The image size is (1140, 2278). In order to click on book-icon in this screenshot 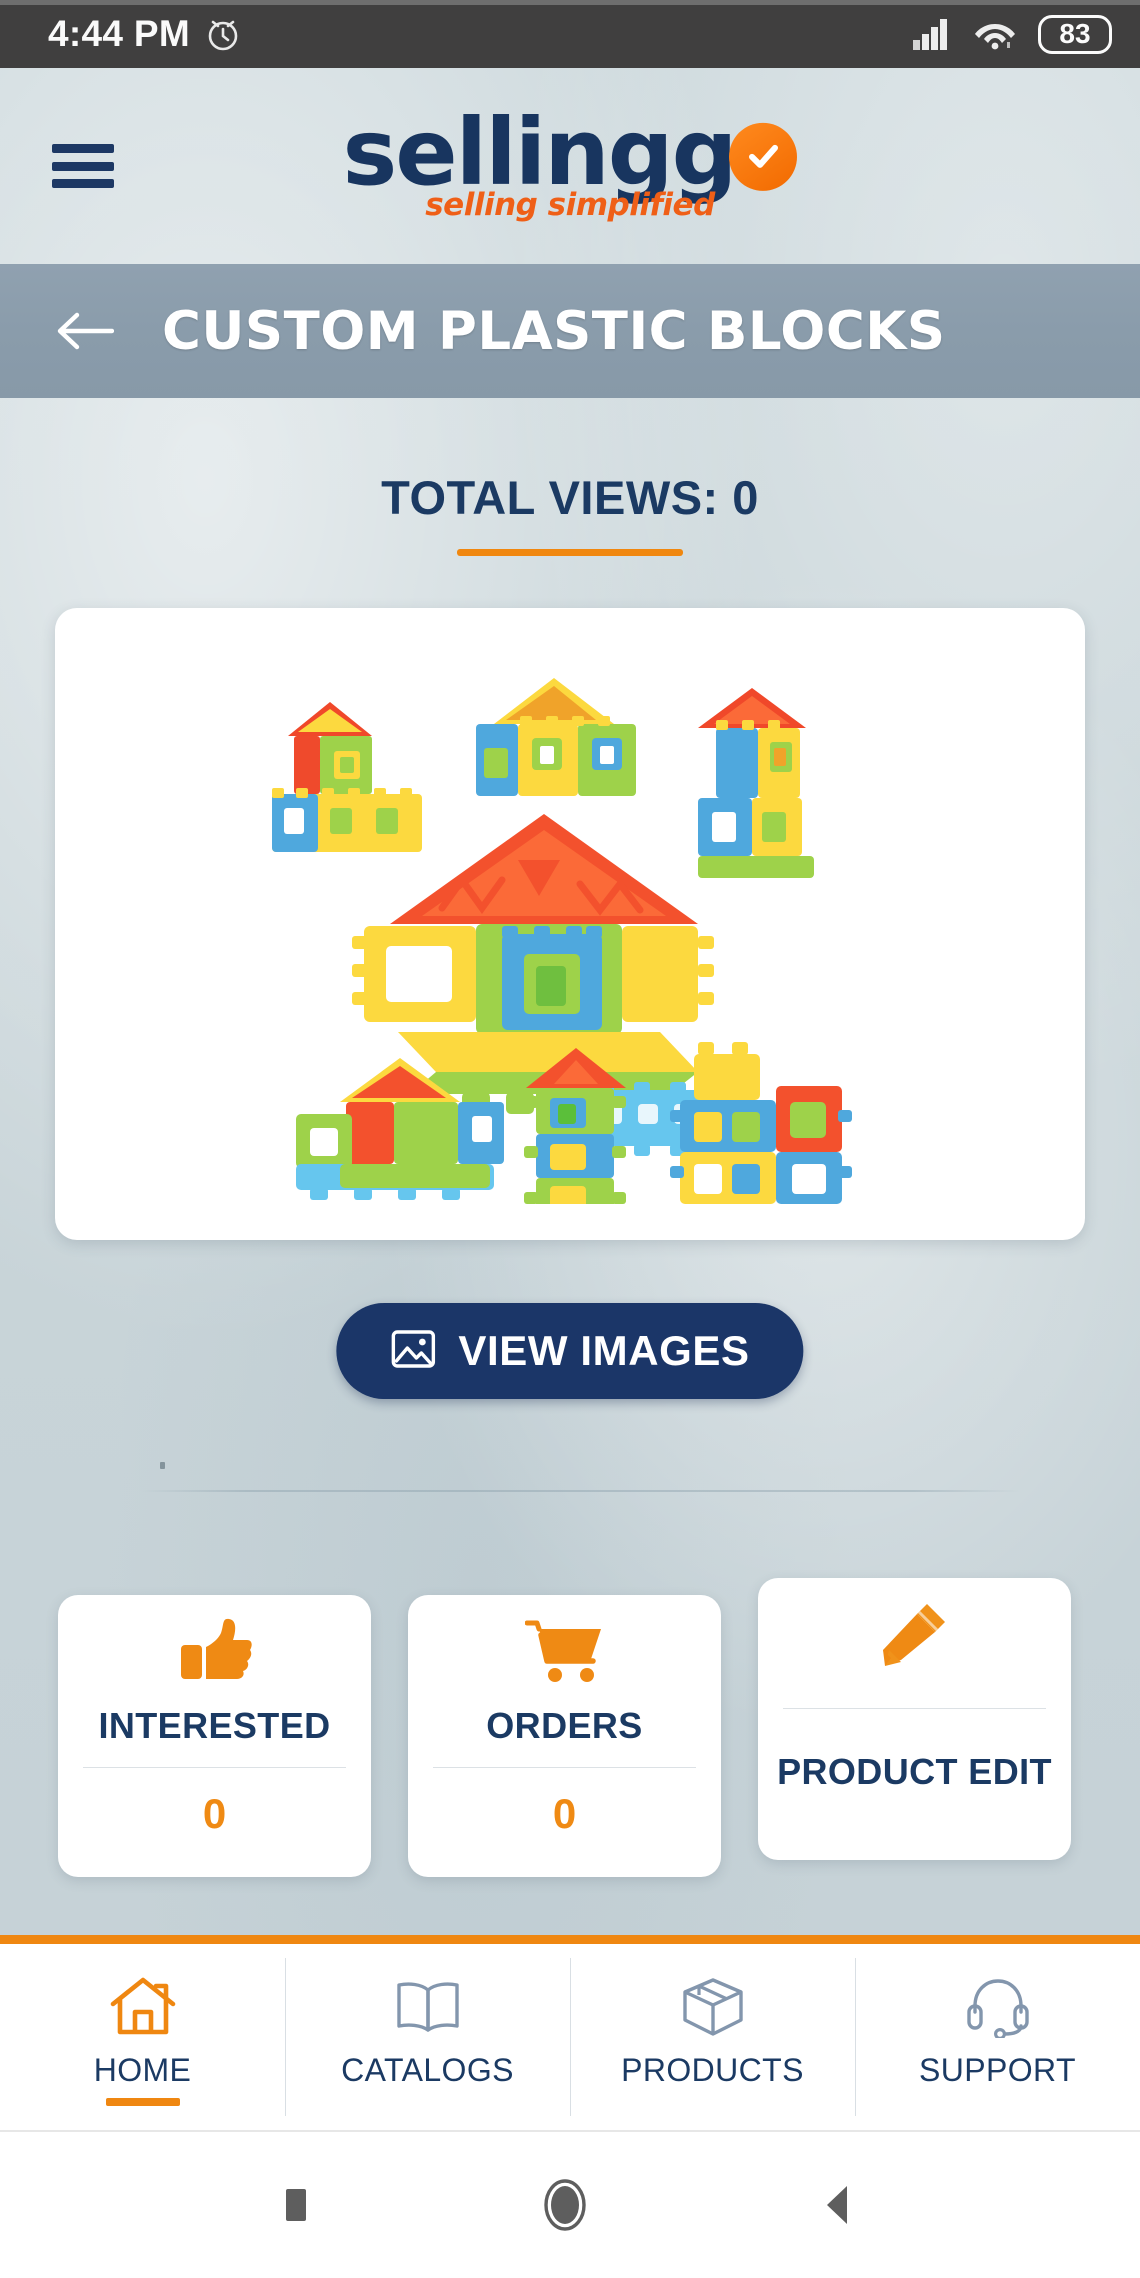, I will do `click(428, 2007)`.